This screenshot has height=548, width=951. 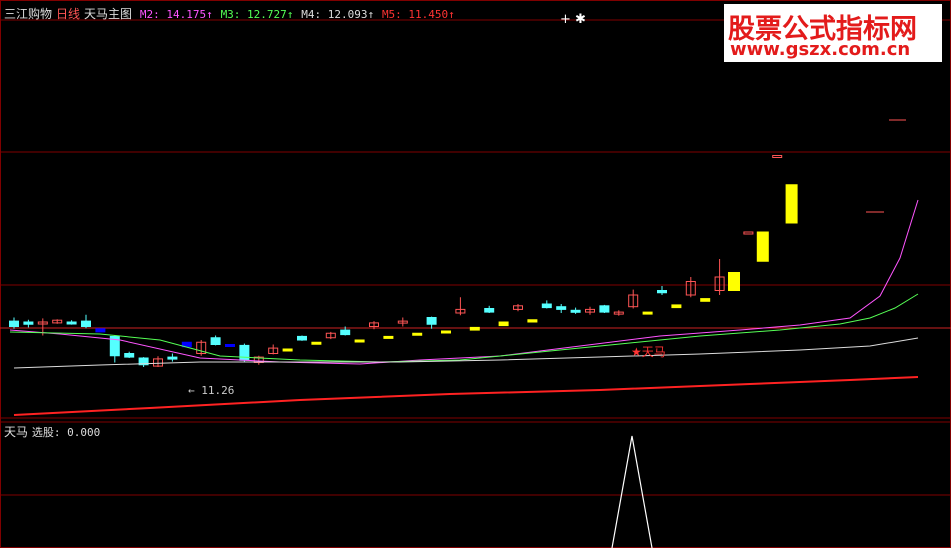 What do you see at coordinates (418, 14) in the screenshot?
I see `ma5-value: M5: 11.450↑` at bounding box center [418, 14].